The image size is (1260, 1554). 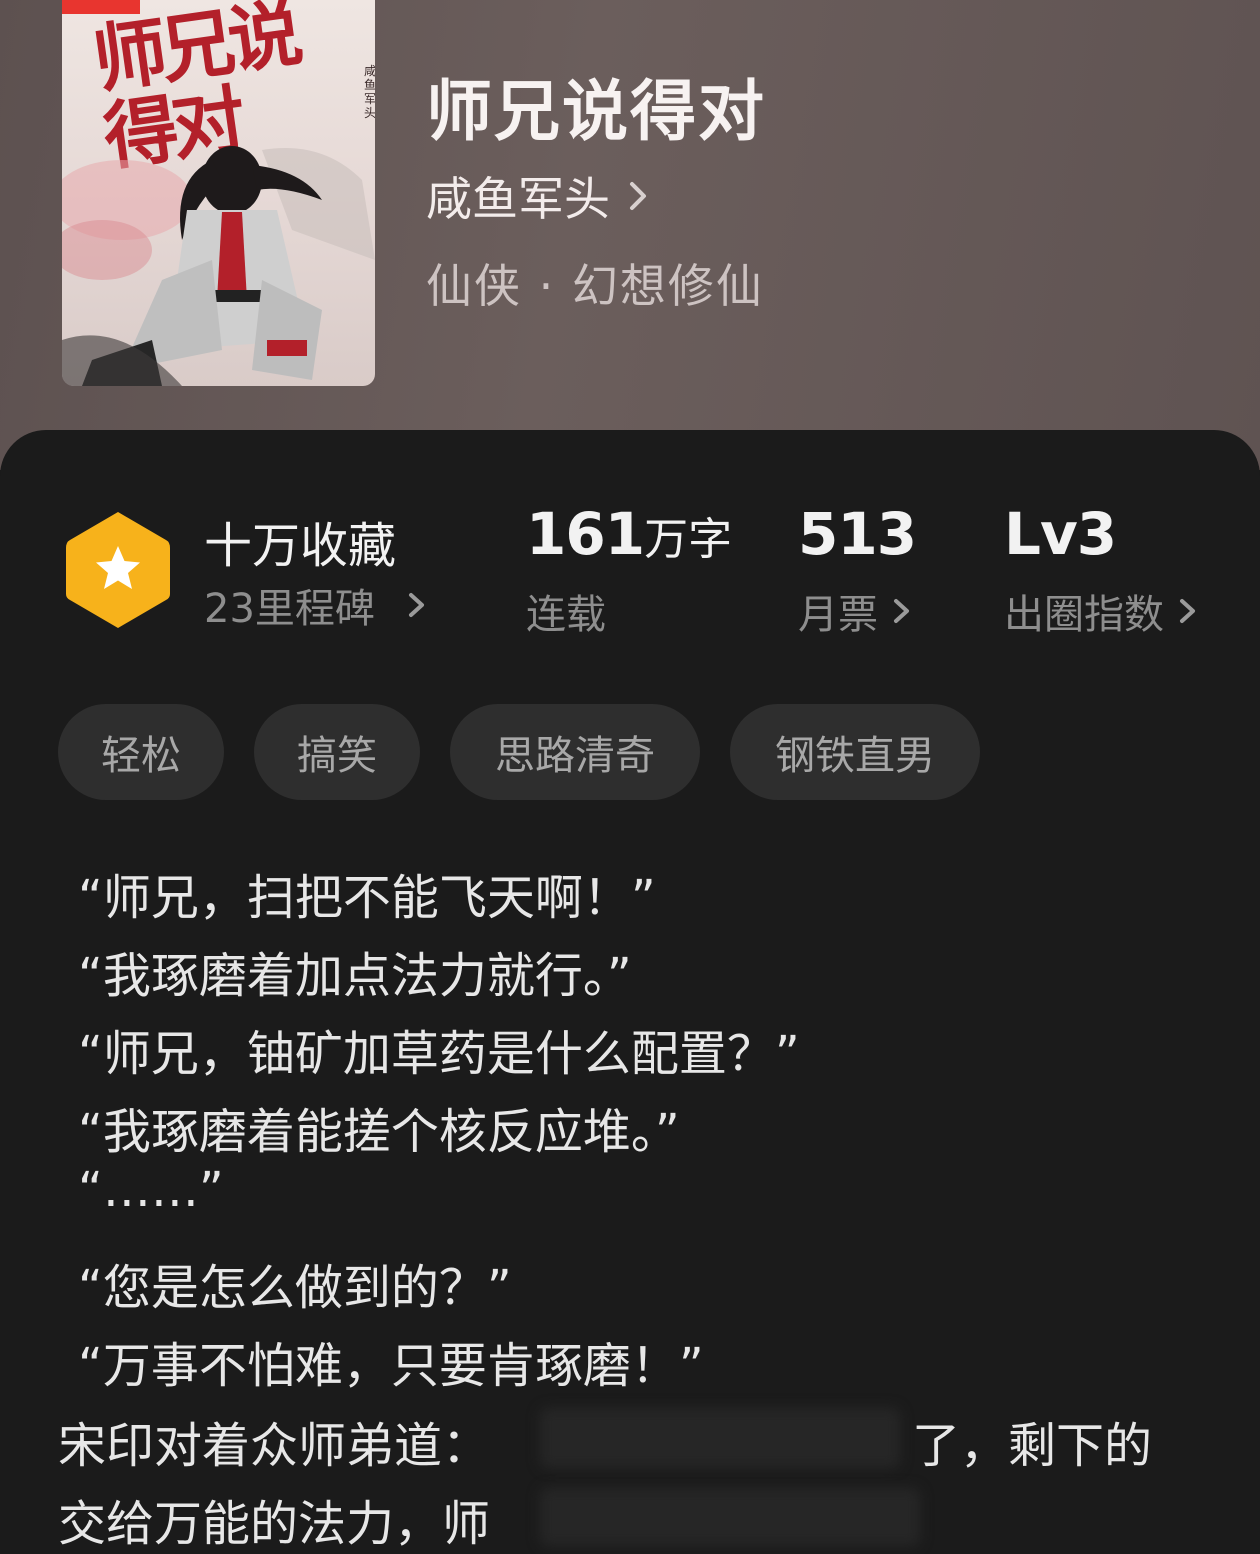 I want to click on synopsis-line: “……”, so click(x=151, y=1190).